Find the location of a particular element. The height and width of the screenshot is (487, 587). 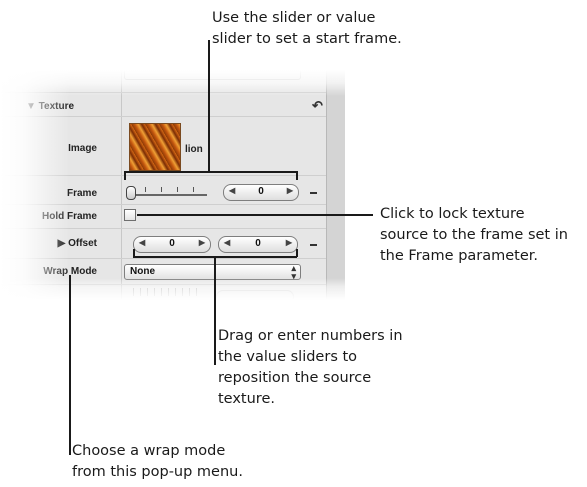

reset-icon: ↶ is located at coordinates (317, 106).